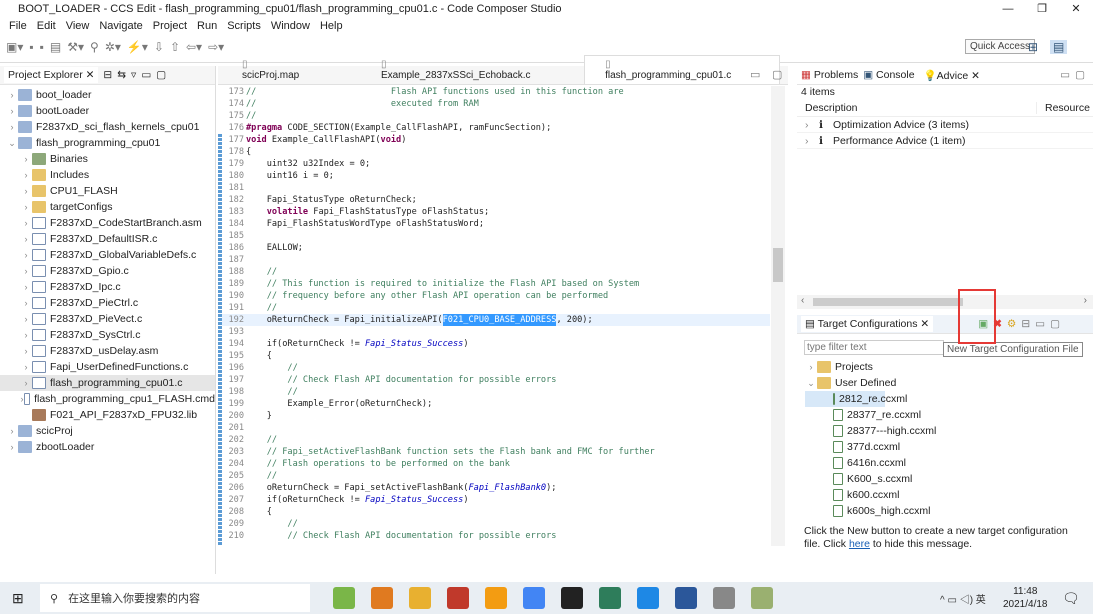  I want to click on editor-scroll-thumb, so click(778, 265).